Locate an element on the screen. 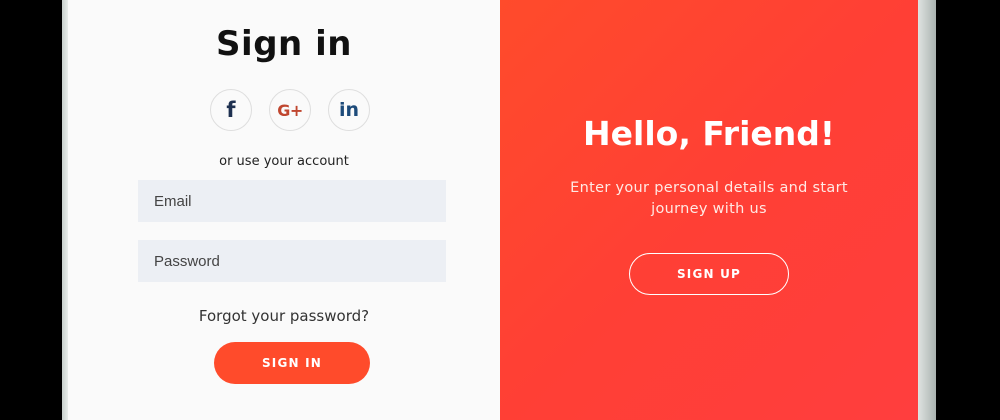 The image size is (1000, 420). facebook-icon: f is located at coordinates (231, 110).